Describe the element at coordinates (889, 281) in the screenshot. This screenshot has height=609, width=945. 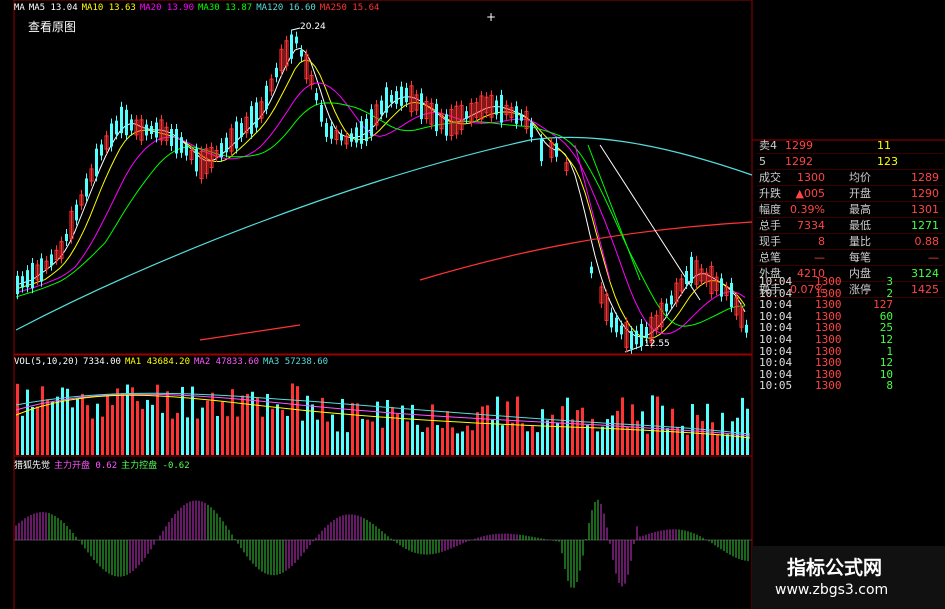
I see `tick-volume: 3` at that location.